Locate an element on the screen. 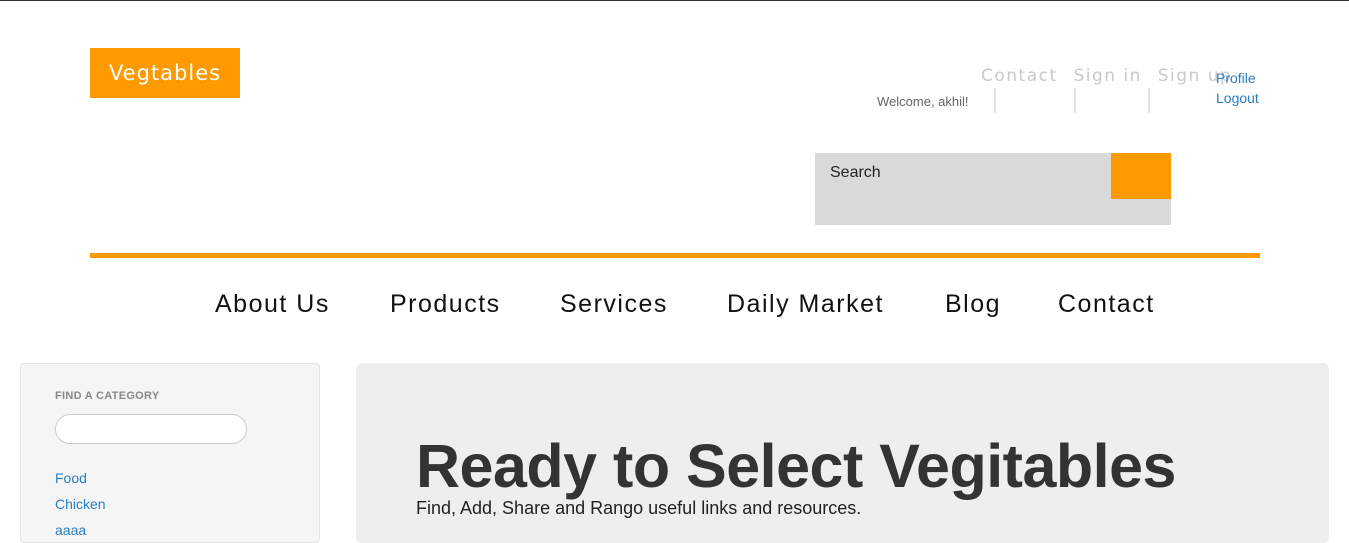  nav-services: Services is located at coordinates (614, 304).